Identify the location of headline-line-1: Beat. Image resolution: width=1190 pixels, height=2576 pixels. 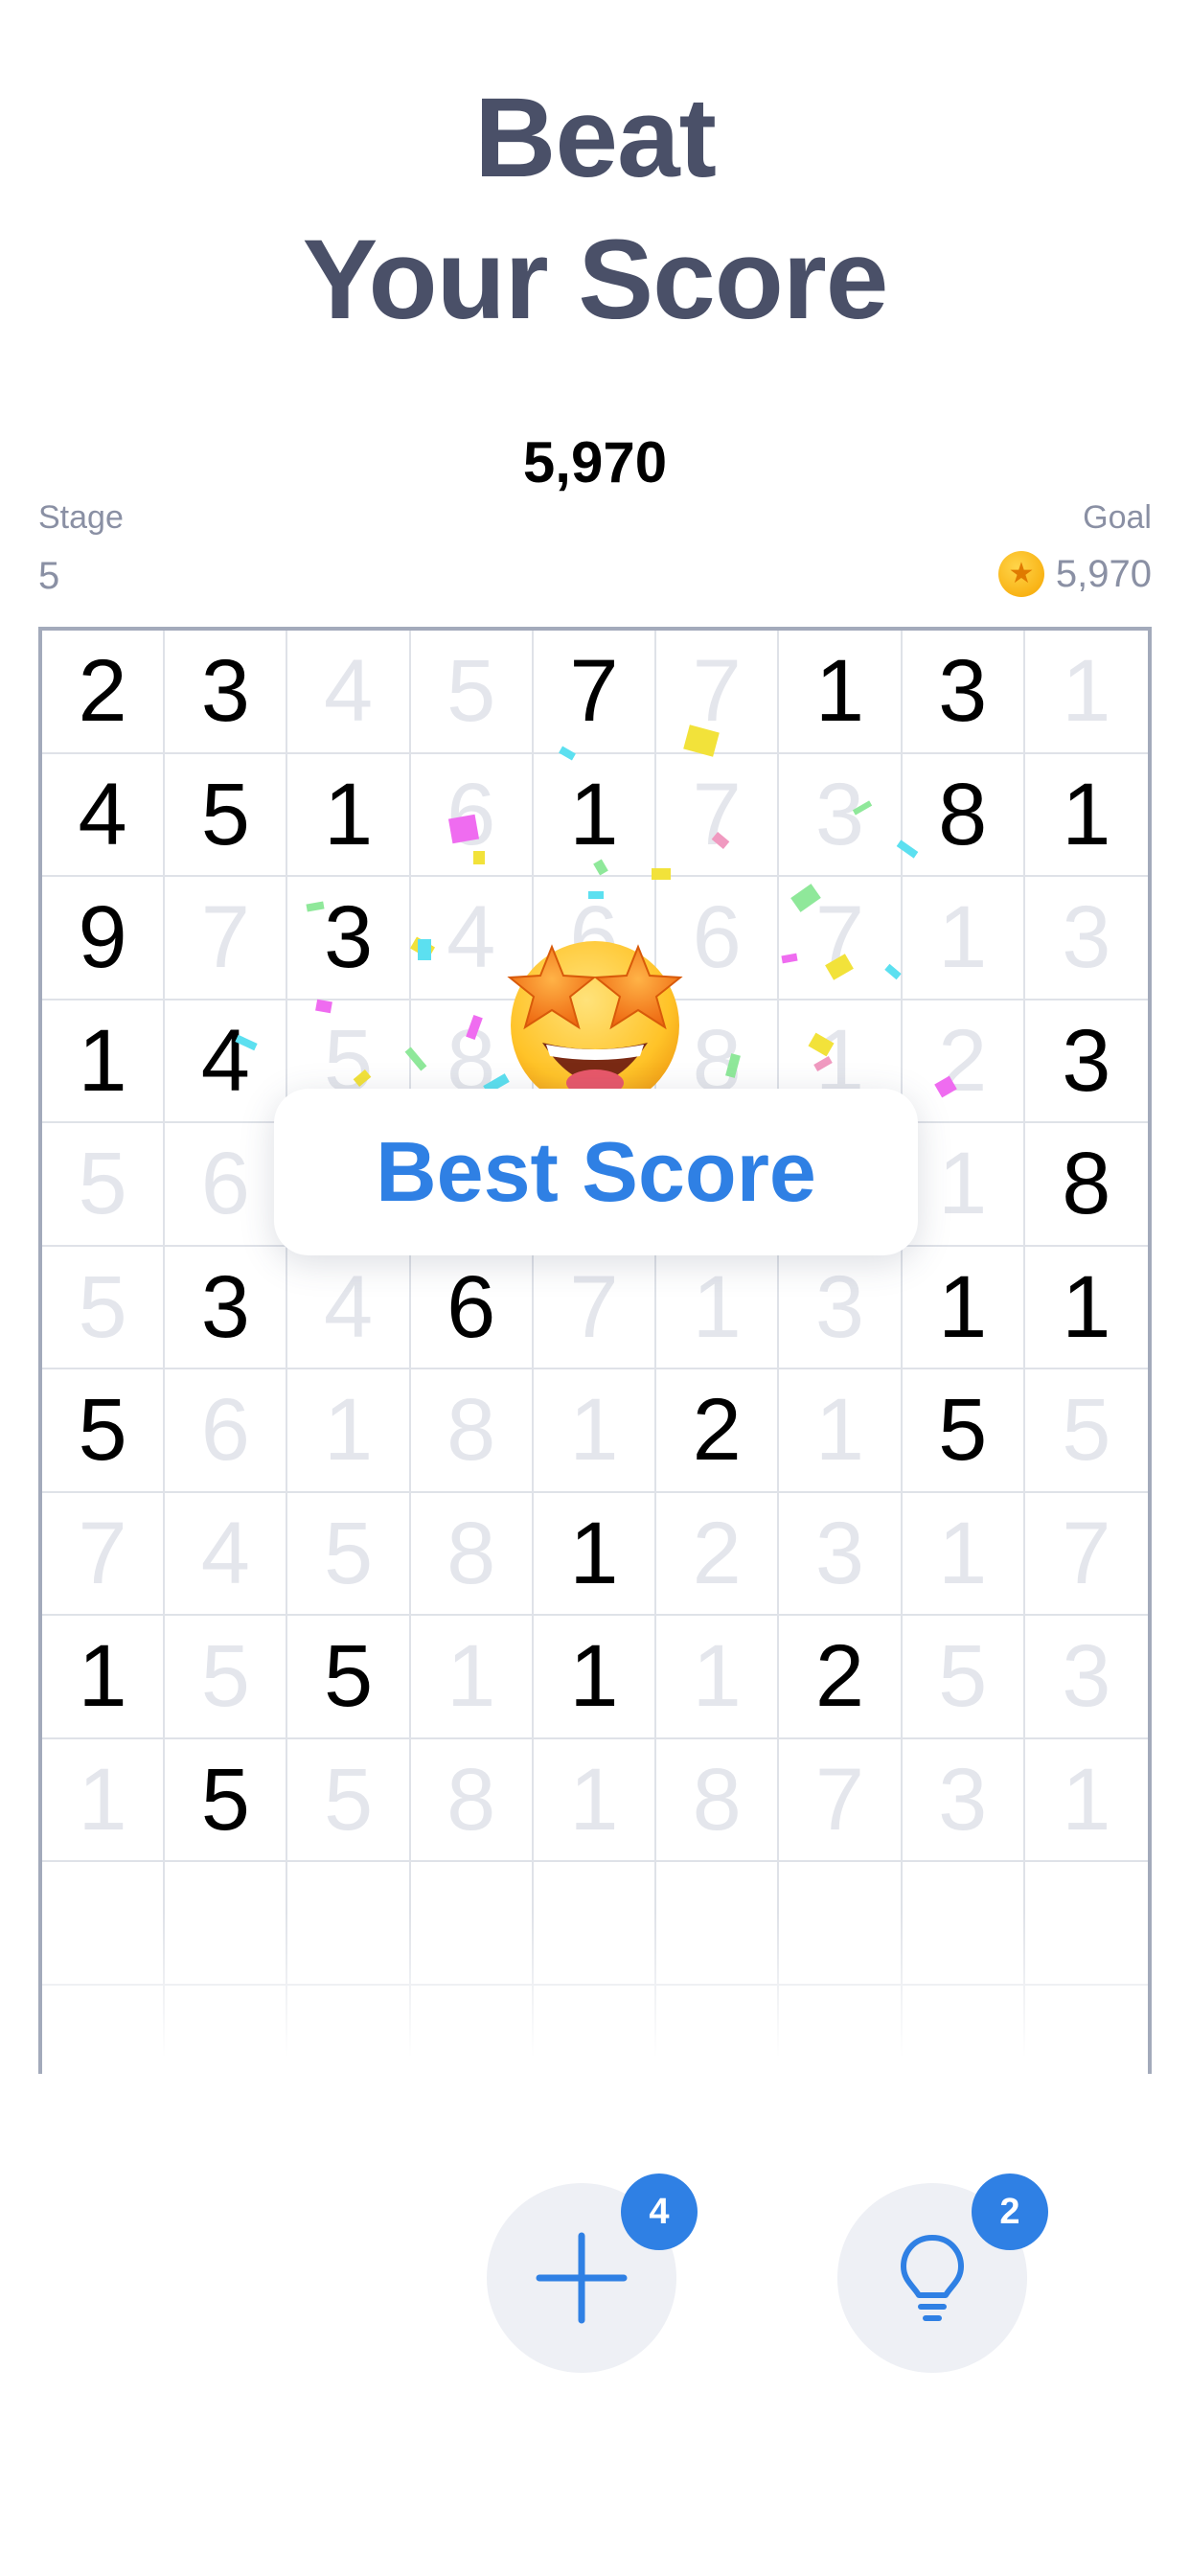
(595, 138).